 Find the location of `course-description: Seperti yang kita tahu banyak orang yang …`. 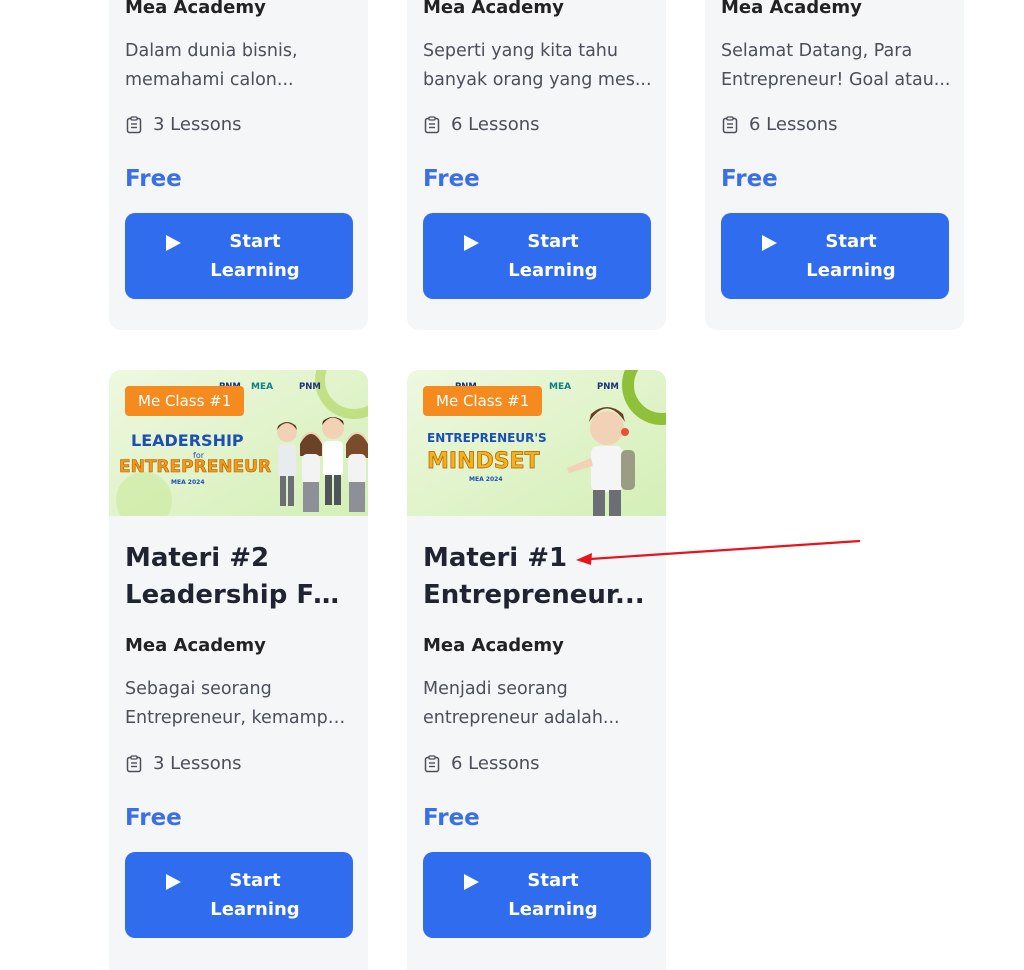

course-description: Seperti yang kita tahu banyak orang yang … is located at coordinates (537, 65).